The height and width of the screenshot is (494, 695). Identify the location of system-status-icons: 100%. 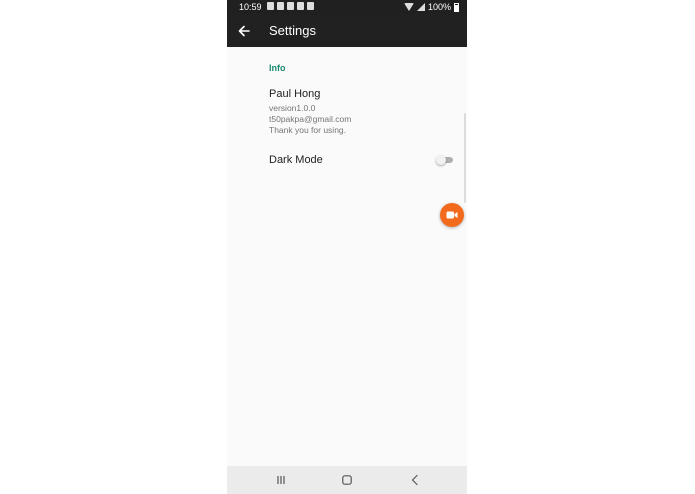
(431, 7).